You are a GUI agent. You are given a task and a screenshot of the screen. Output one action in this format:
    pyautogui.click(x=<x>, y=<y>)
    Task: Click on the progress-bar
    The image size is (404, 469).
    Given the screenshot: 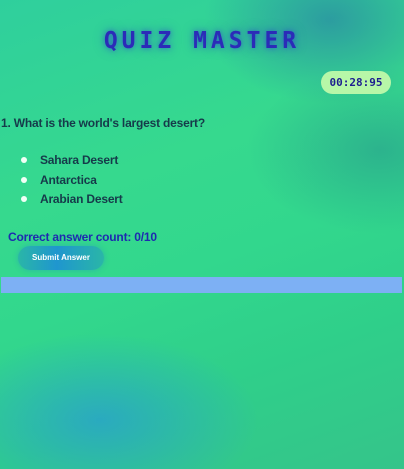 What is the action you would take?
    pyautogui.click(x=201, y=285)
    